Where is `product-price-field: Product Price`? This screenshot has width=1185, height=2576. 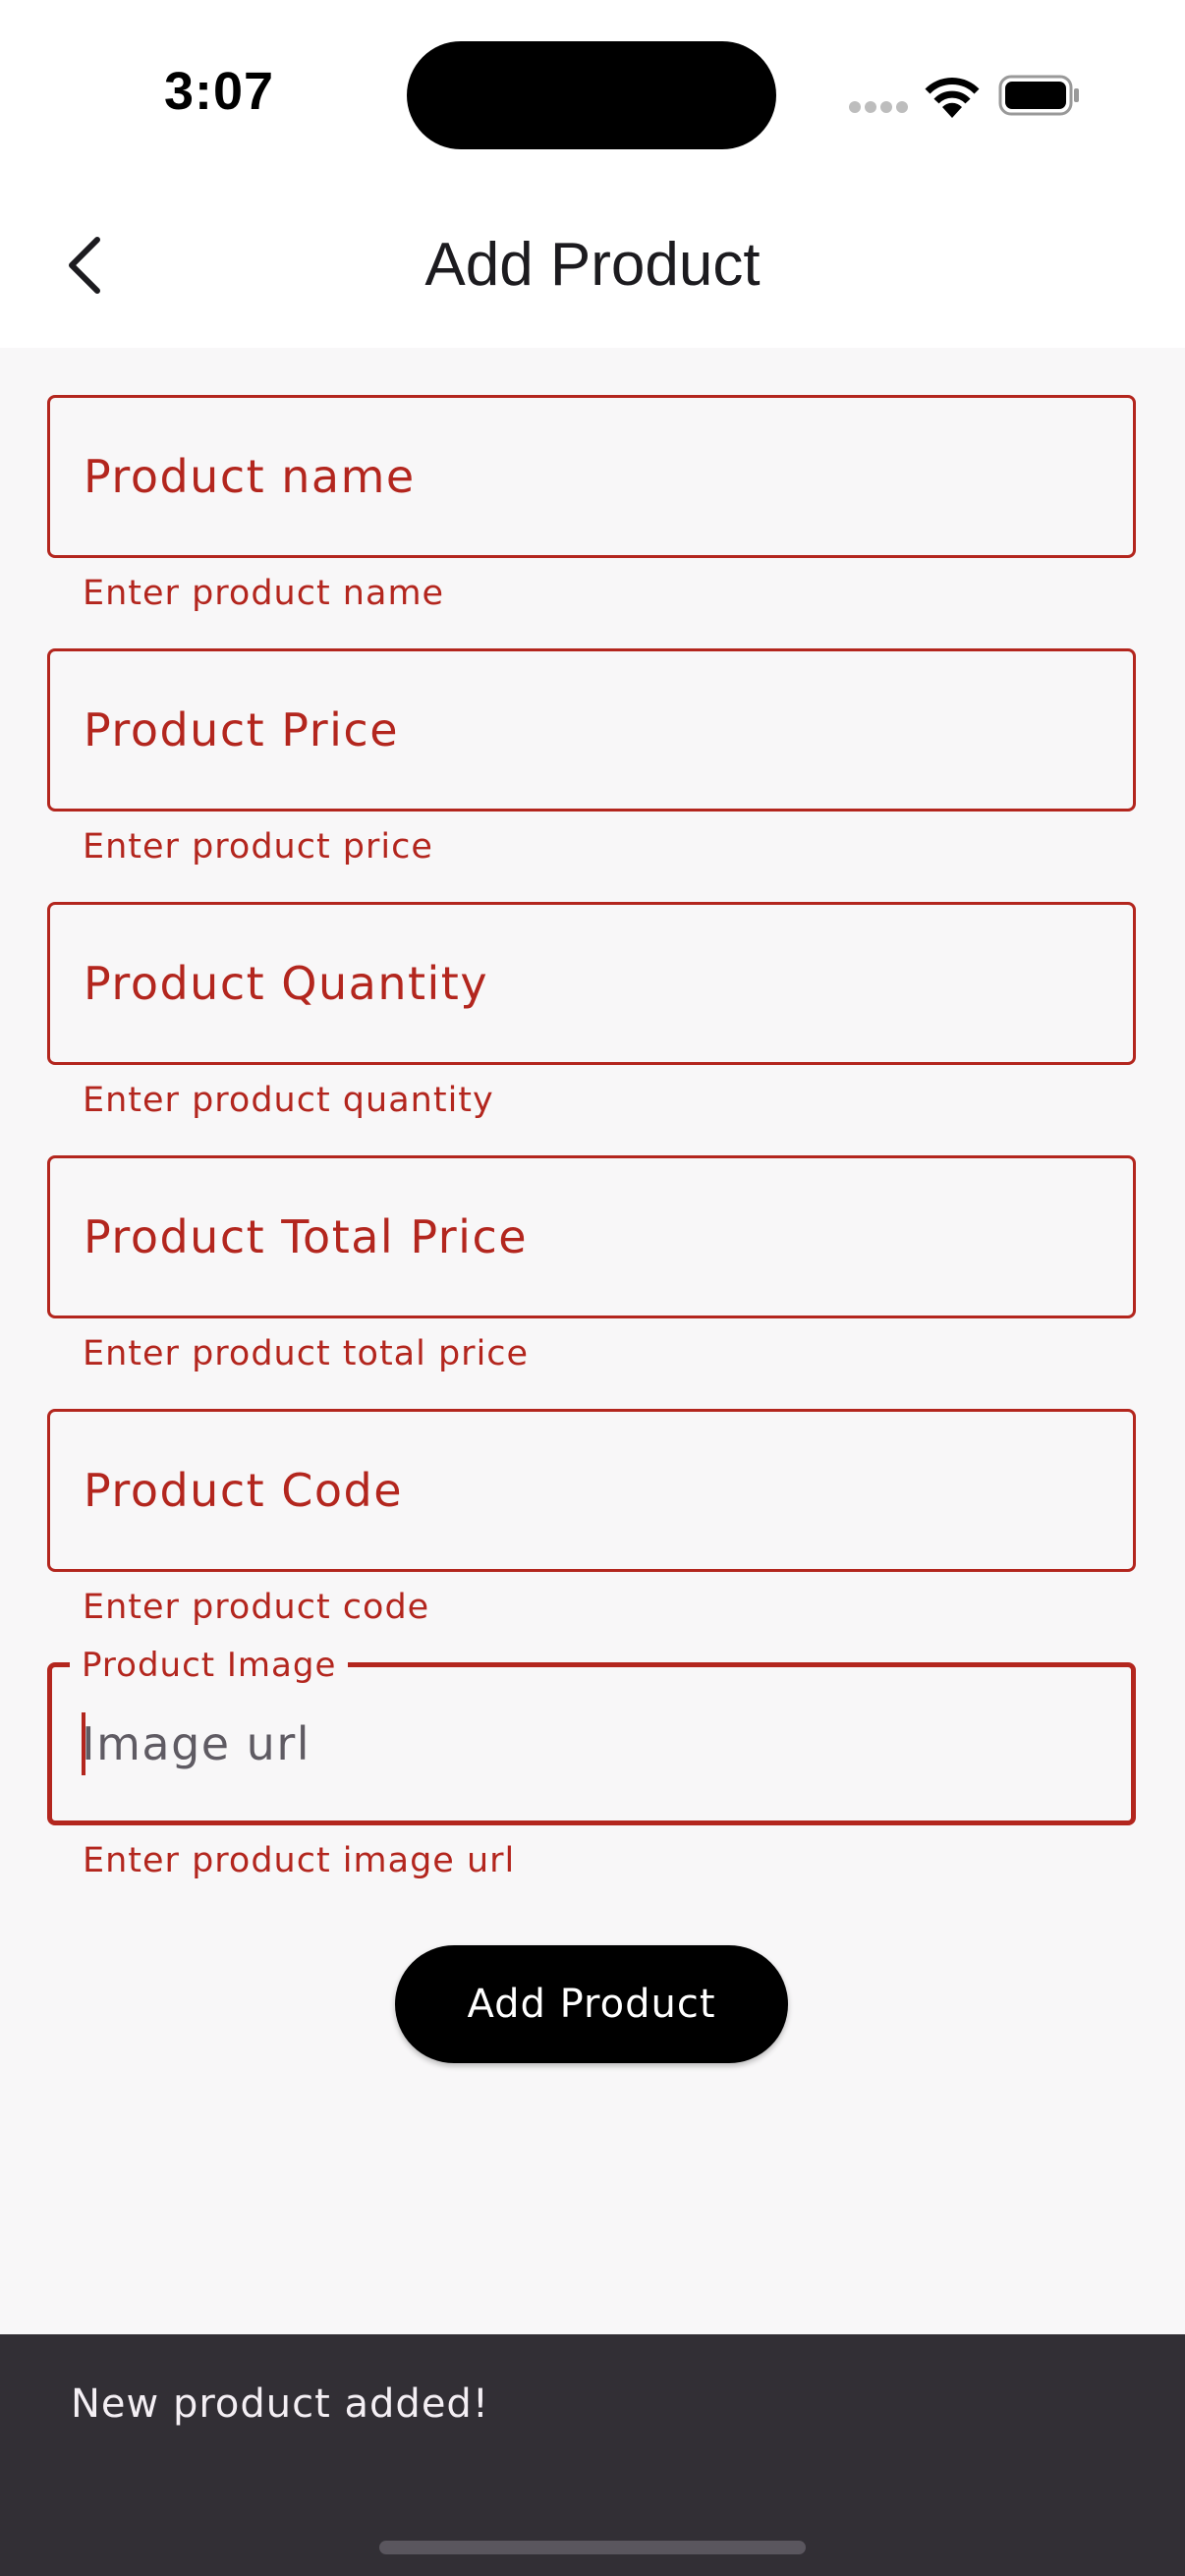
product-price-field: Product Price is located at coordinates (592, 730).